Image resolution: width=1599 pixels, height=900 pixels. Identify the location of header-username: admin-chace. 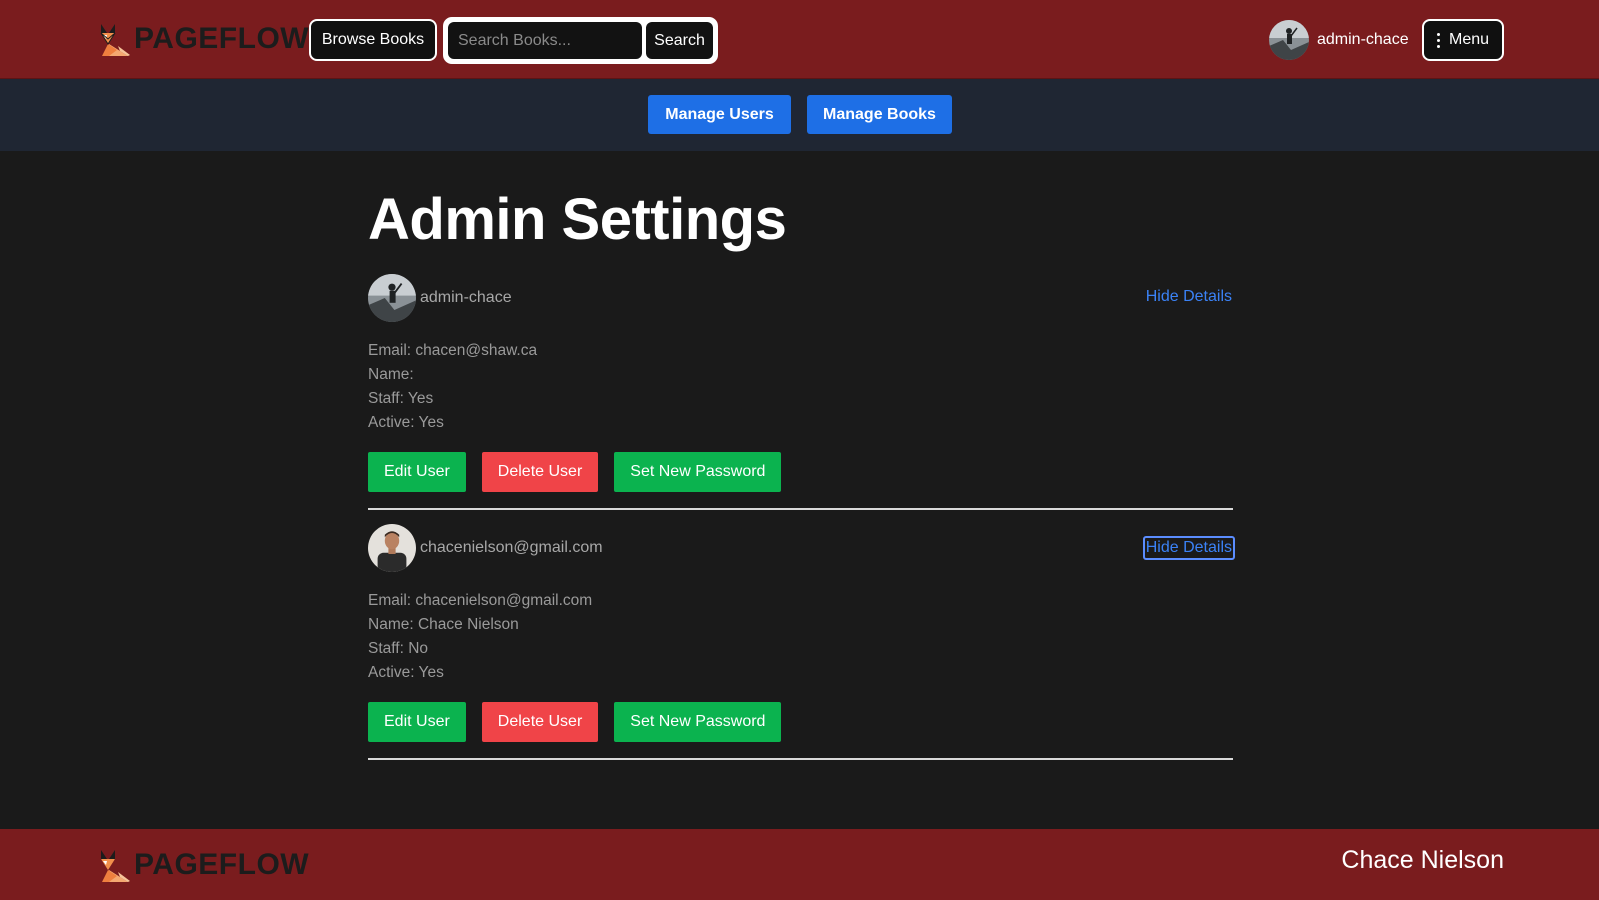
(1363, 39).